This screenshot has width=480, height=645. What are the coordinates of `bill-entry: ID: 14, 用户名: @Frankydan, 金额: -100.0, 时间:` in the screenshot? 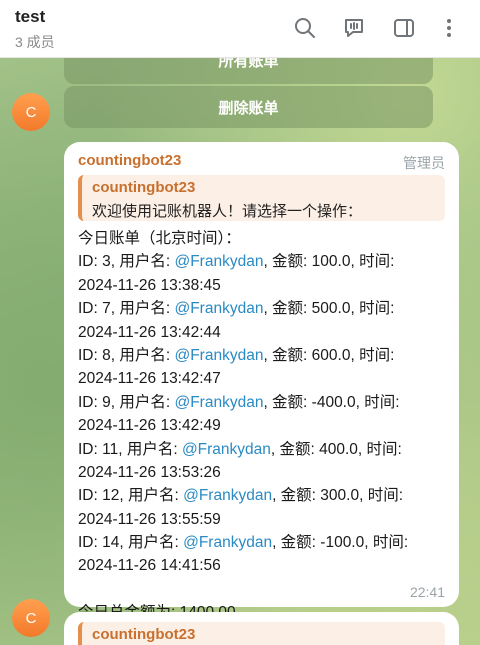 It's located at (263, 542).